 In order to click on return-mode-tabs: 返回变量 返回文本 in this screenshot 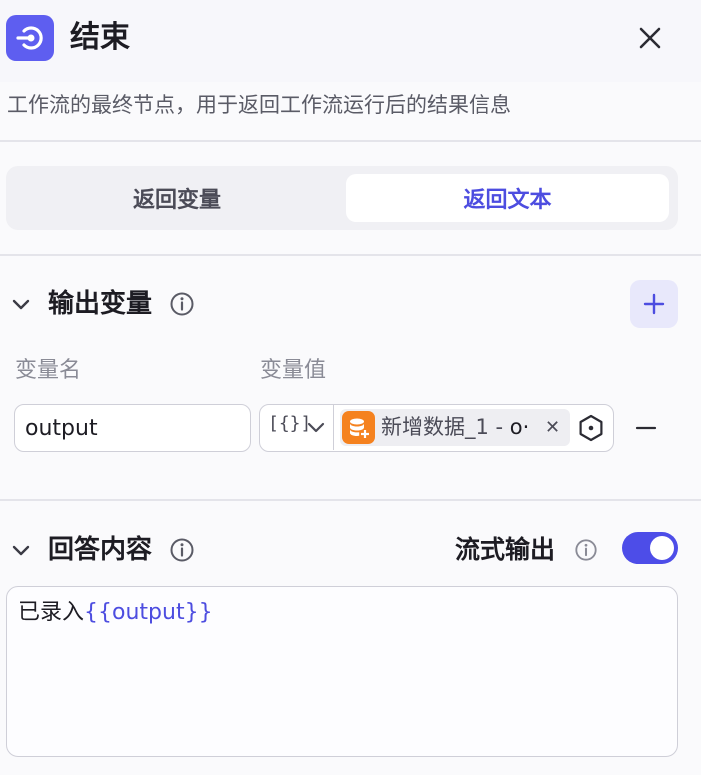, I will do `click(342, 198)`.